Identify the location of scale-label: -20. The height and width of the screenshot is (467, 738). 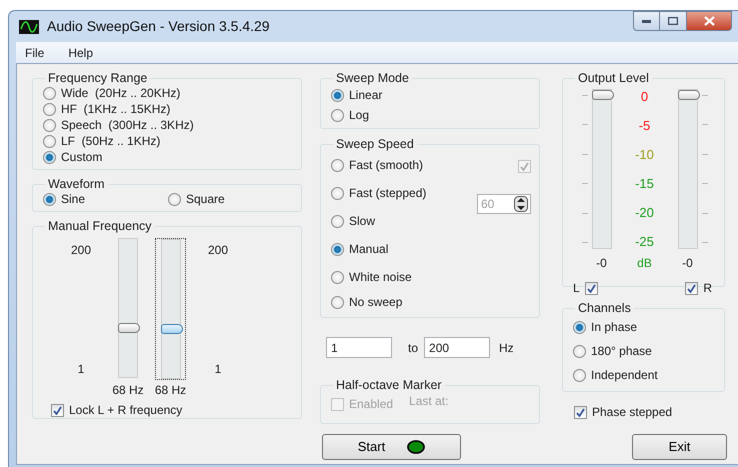
(644, 212).